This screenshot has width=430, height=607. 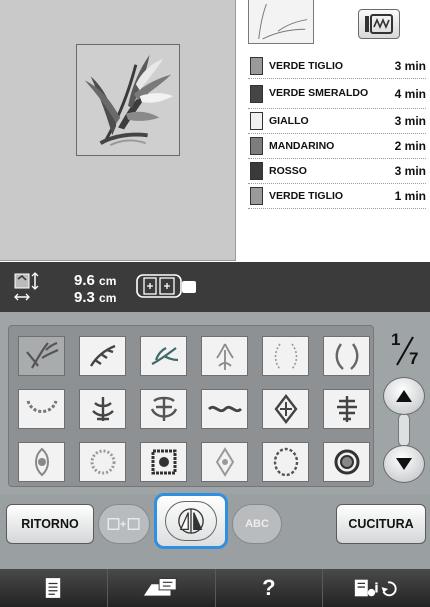 What do you see at coordinates (337, 146) in the screenshot?
I see `thread-row: MANDARINO 2 min` at bounding box center [337, 146].